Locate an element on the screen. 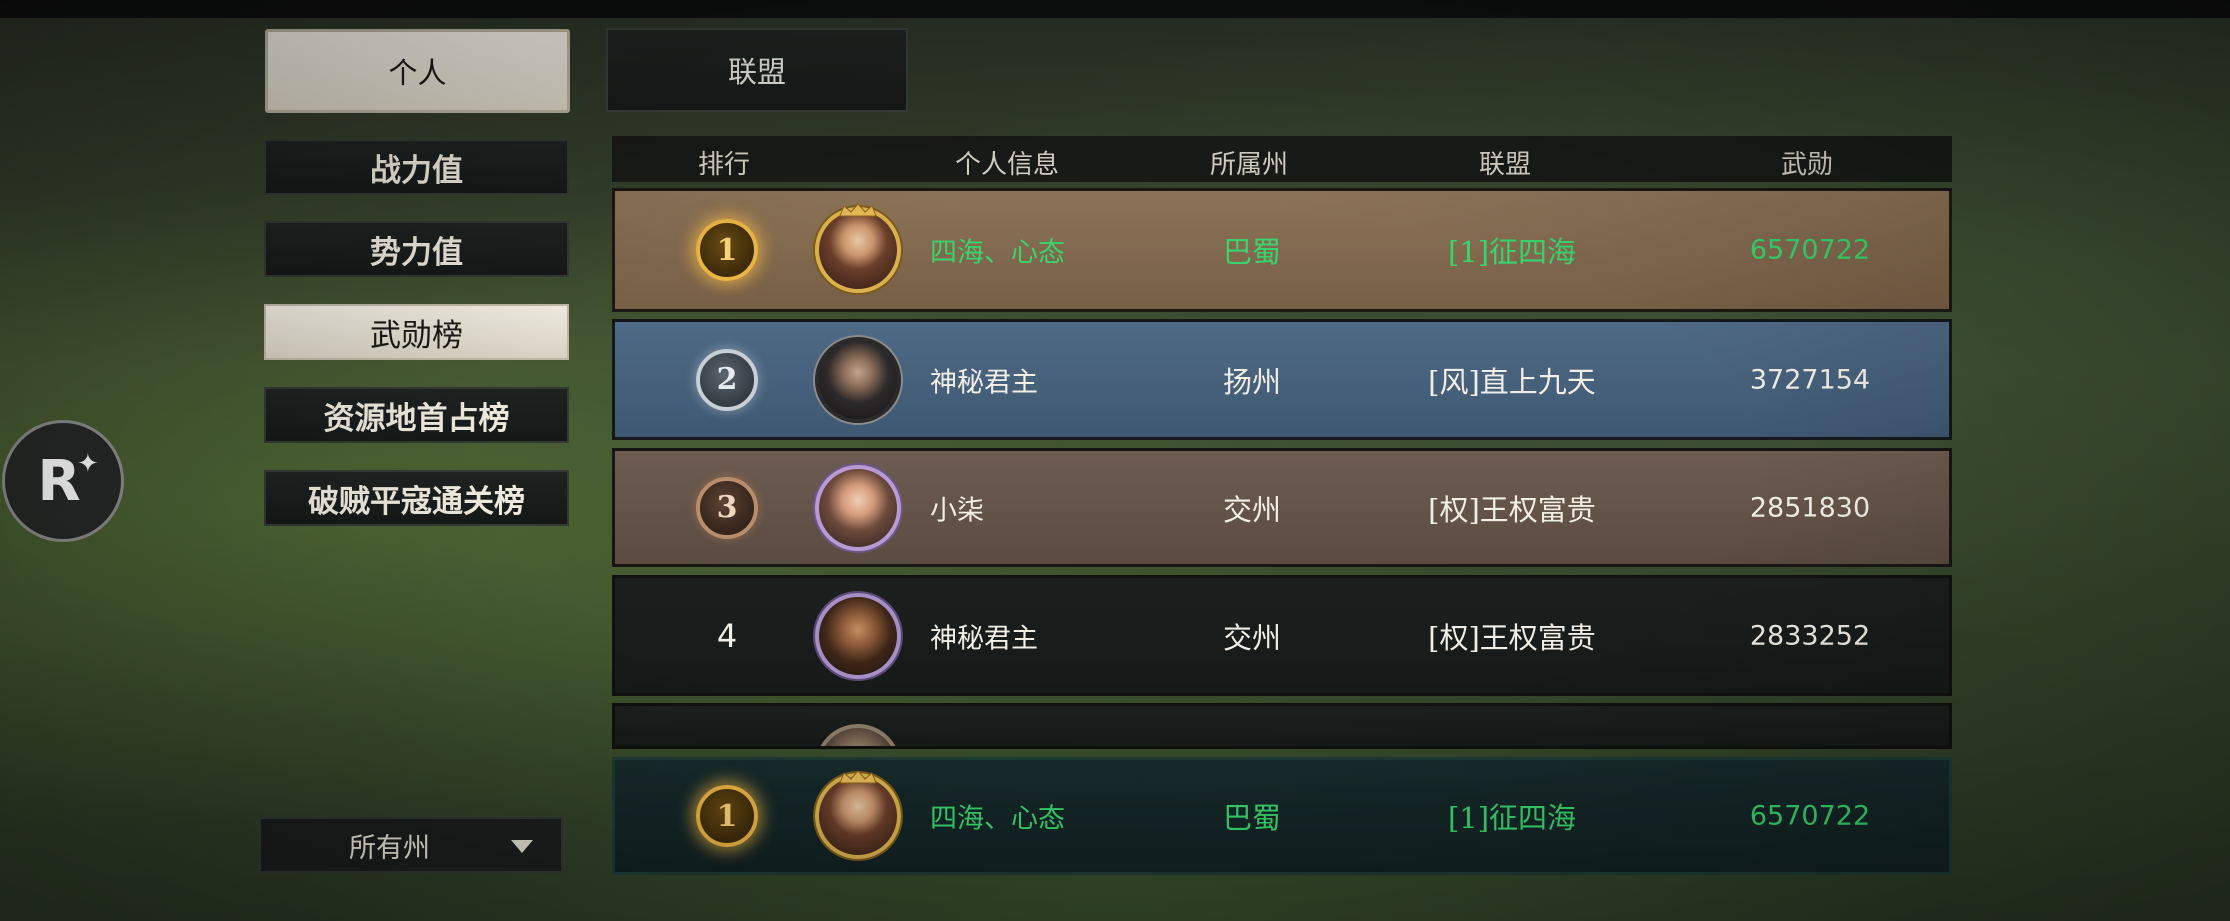 Image resolution: width=2230 pixels, height=921 pixels. header-alliance: 联盟 is located at coordinates (1505, 165).